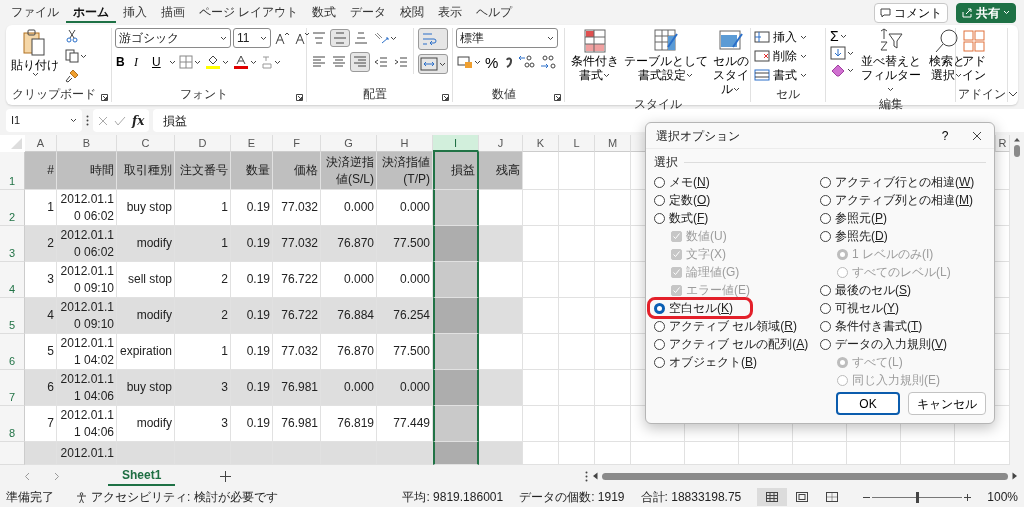  I want to click on orientation-button, so click(385, 38).